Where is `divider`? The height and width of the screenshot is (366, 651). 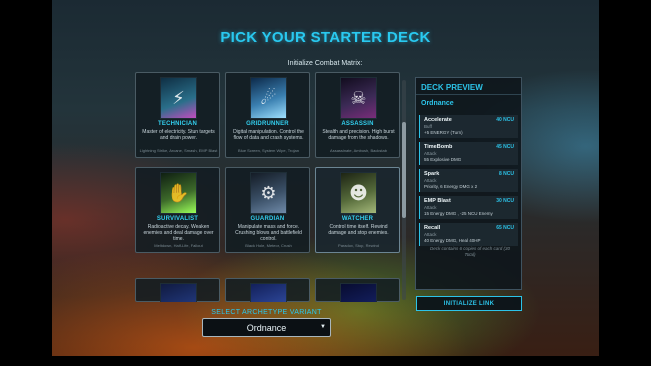 divider is located at coordinates (468, 94).